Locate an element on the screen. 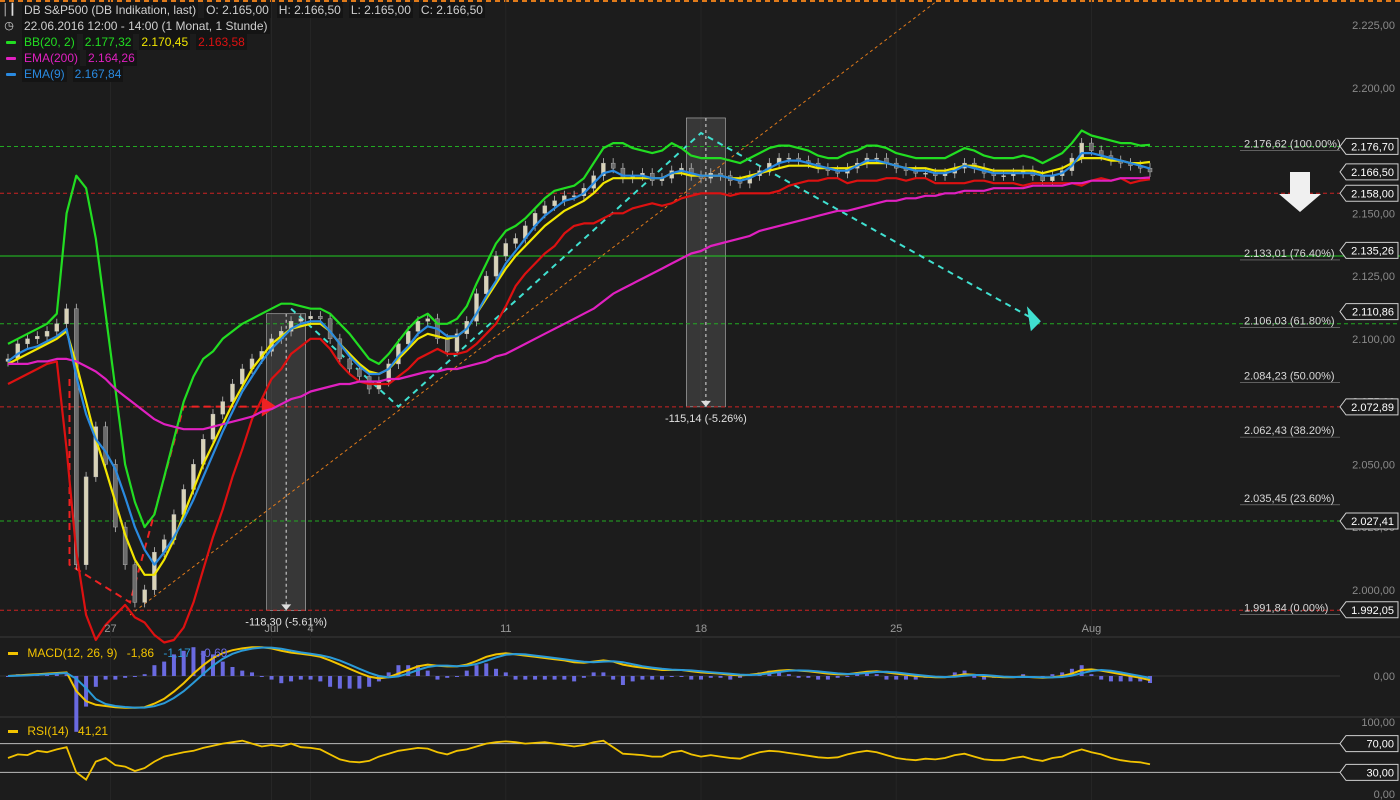 The image size is (1400, 800). legend-ema9-row: EMA(9) 2.167,84 is located at coordinates (243, 74).